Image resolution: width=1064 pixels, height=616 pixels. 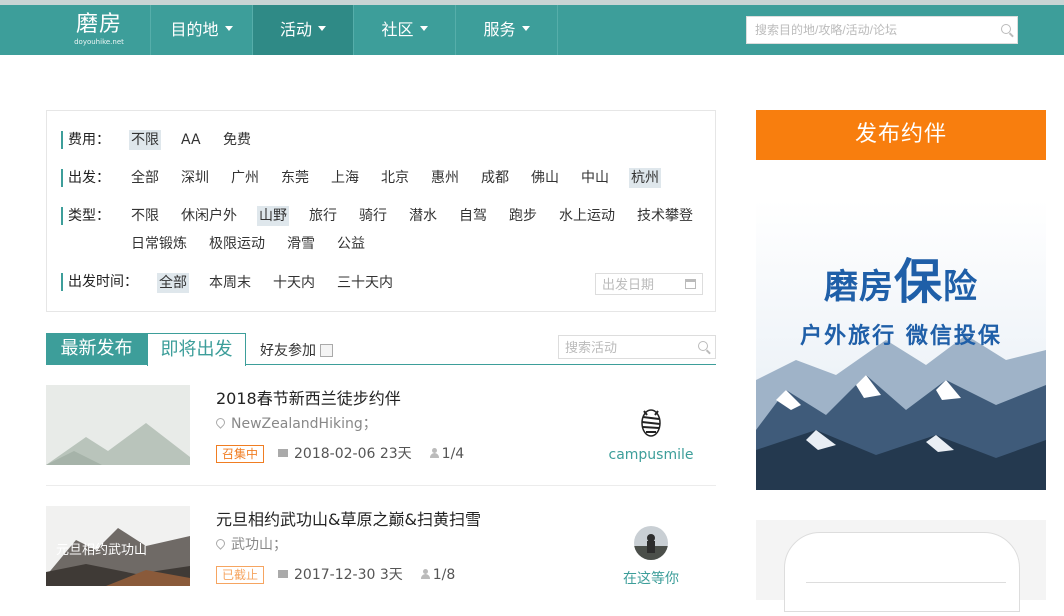 I want to click on activity-meta: 召集中 2018-02-06 23天 1/4, so click(x=340, y=453).